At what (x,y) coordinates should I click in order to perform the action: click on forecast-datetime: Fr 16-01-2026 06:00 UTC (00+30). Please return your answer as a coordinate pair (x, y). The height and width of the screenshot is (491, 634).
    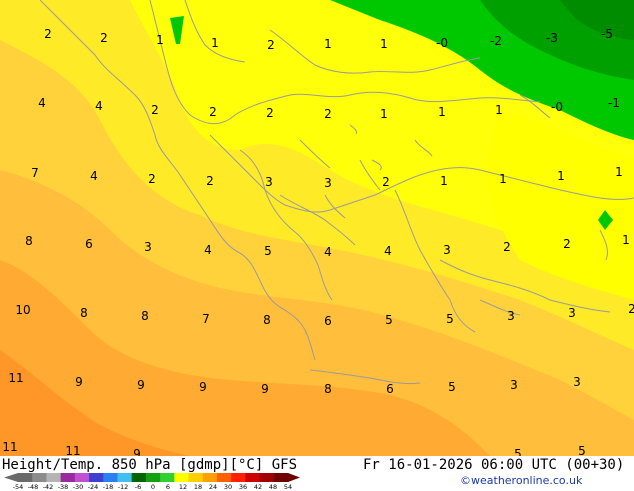
    Looking at the image, I should click on (494, 465).